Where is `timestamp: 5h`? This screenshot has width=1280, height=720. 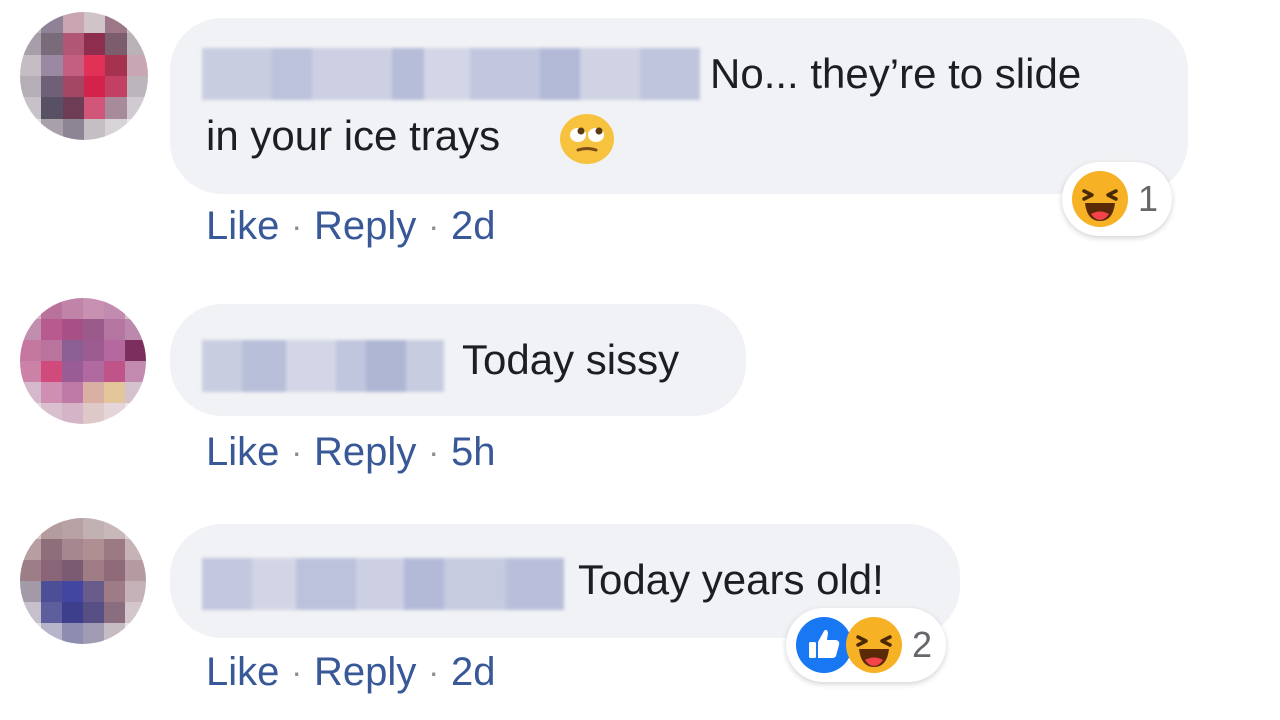 timestamp: 5h is located at coordinates (473, 452).